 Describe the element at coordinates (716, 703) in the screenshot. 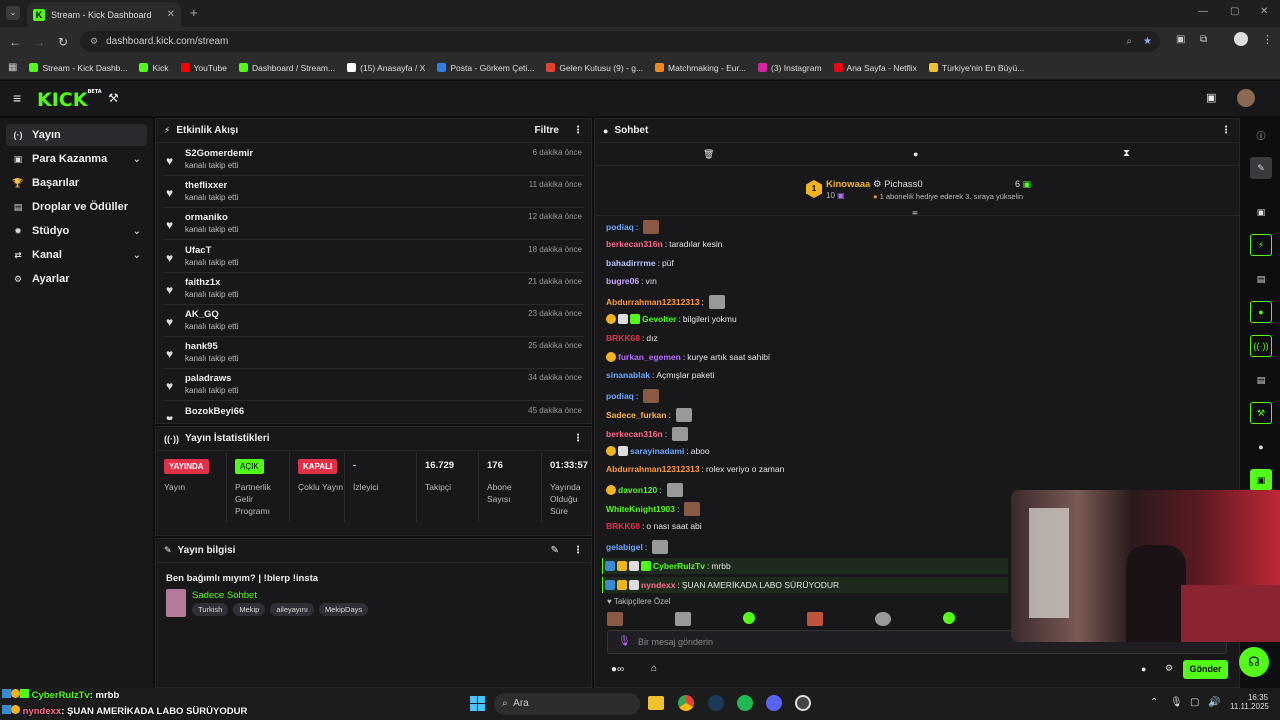

I see `steam-icon` at that location.